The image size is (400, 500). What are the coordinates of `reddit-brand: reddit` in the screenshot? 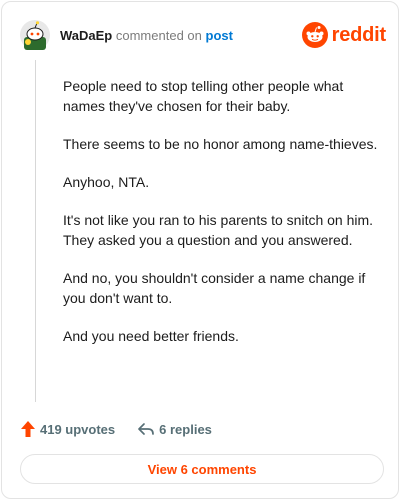 It's located at (344, 35).